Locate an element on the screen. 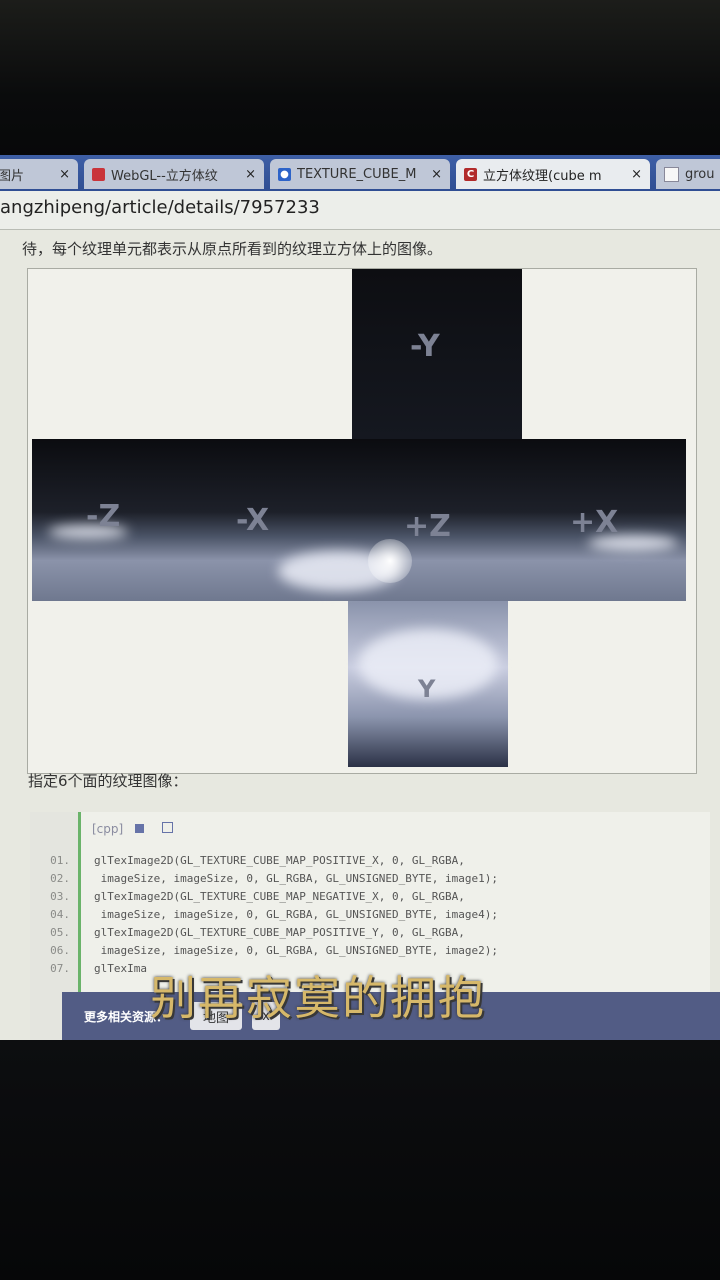 The height and width of the screenshot is (1280, 720). line-number: 02. is located at coordinates (60, 878).